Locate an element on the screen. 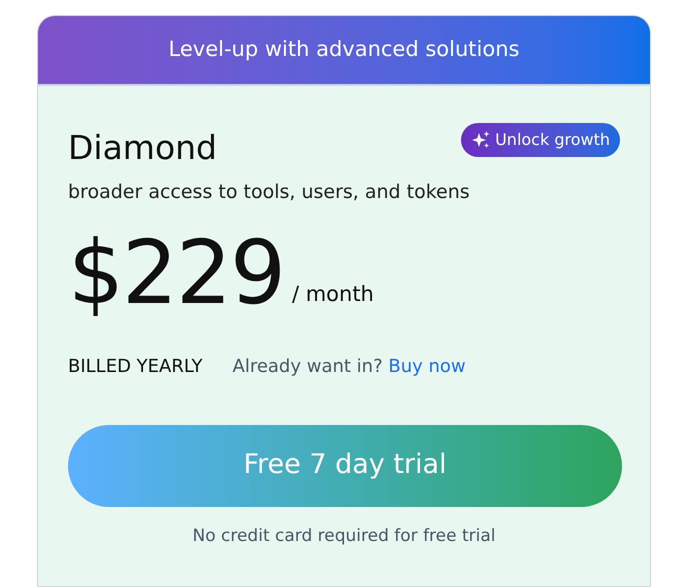  sparkle-icon is located at coordinates (481, 140).